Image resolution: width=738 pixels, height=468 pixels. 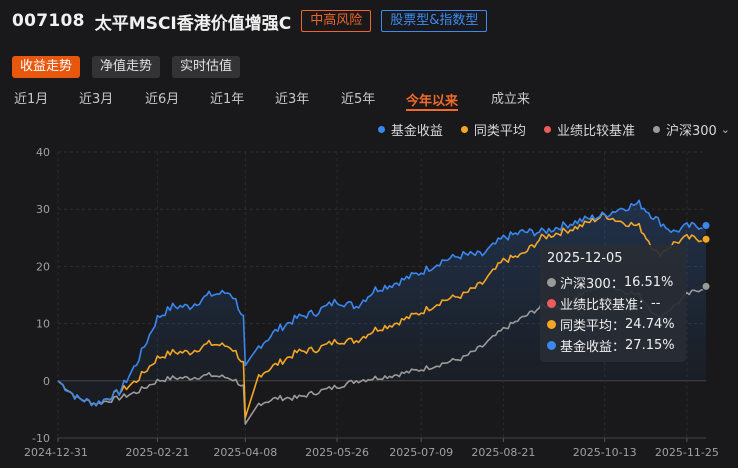 I want to click on fund-code: 007108, so click(x=48, y=21).